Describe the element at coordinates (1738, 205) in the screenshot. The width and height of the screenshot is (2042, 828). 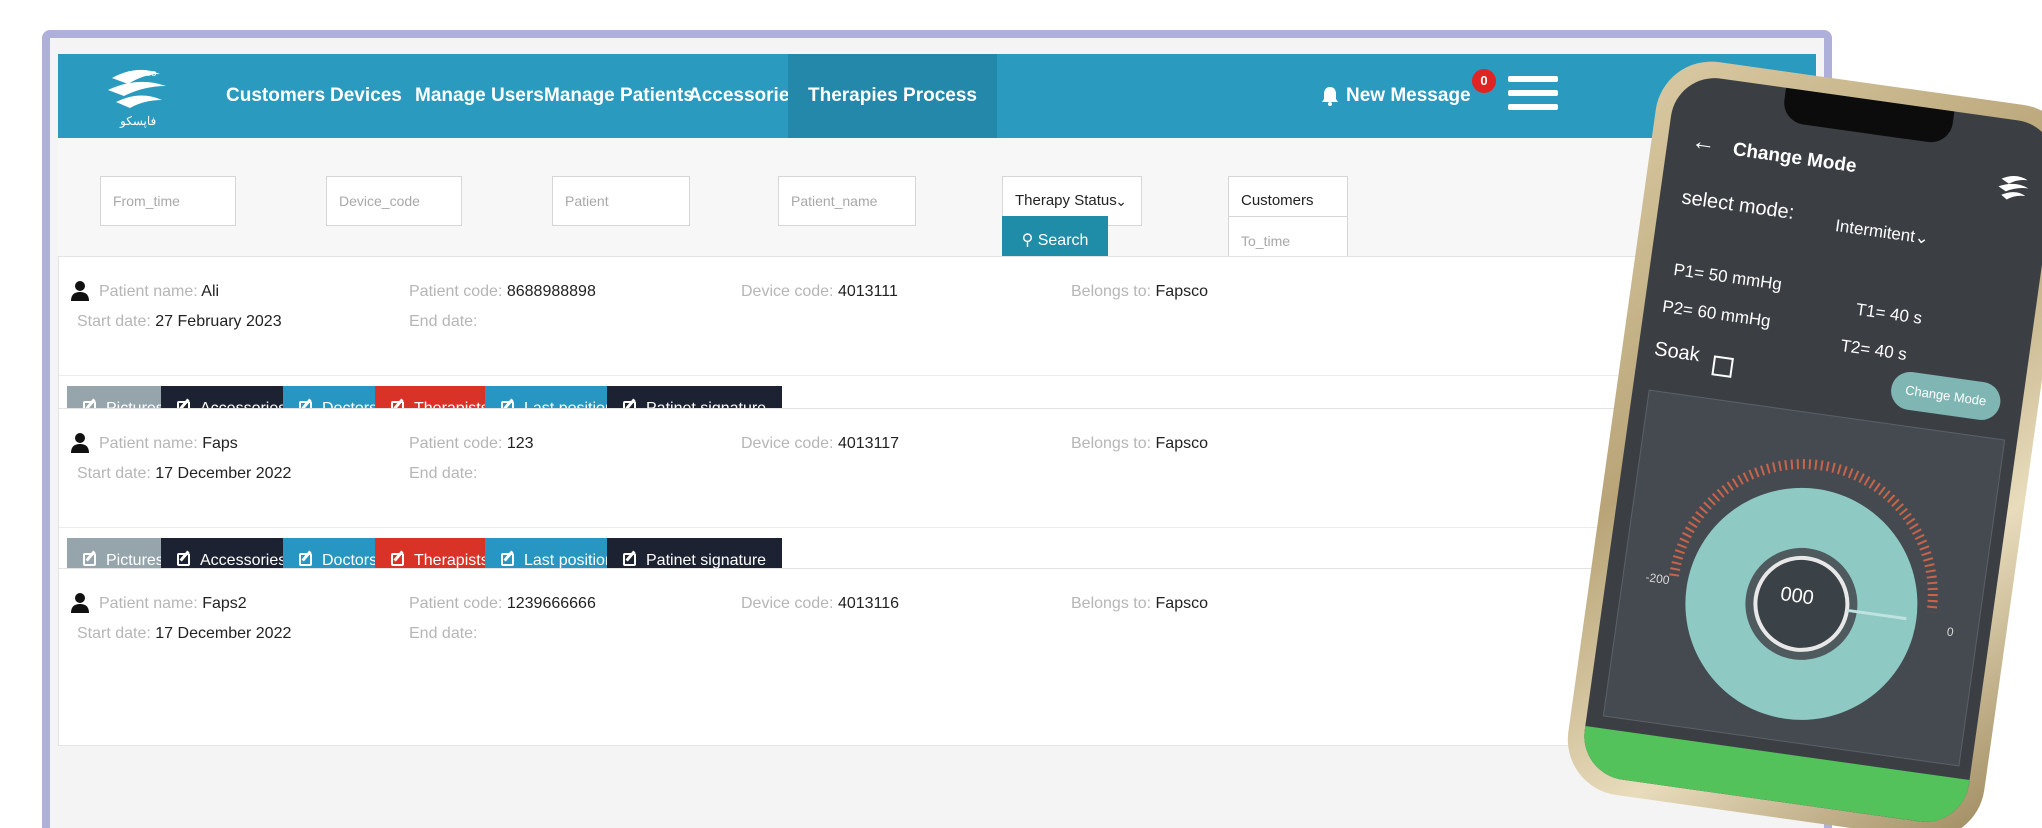
I see `select-mode-label: select mode:` at that location.